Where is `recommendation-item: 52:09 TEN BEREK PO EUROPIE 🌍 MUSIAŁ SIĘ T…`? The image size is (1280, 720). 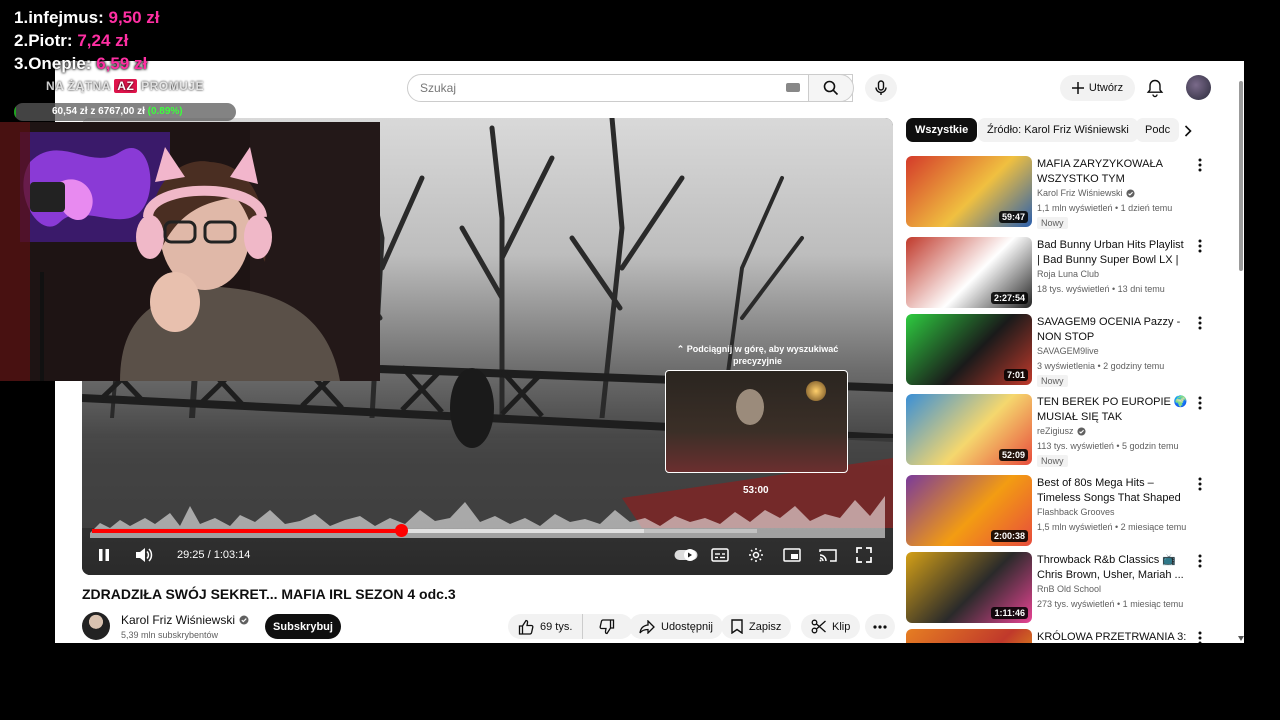 recommendation-item: 52:09 TEN BEREK PO EUROPIE 🌍 MUSIAŁ SIĘ T… is located at coordinates (1056, 430).